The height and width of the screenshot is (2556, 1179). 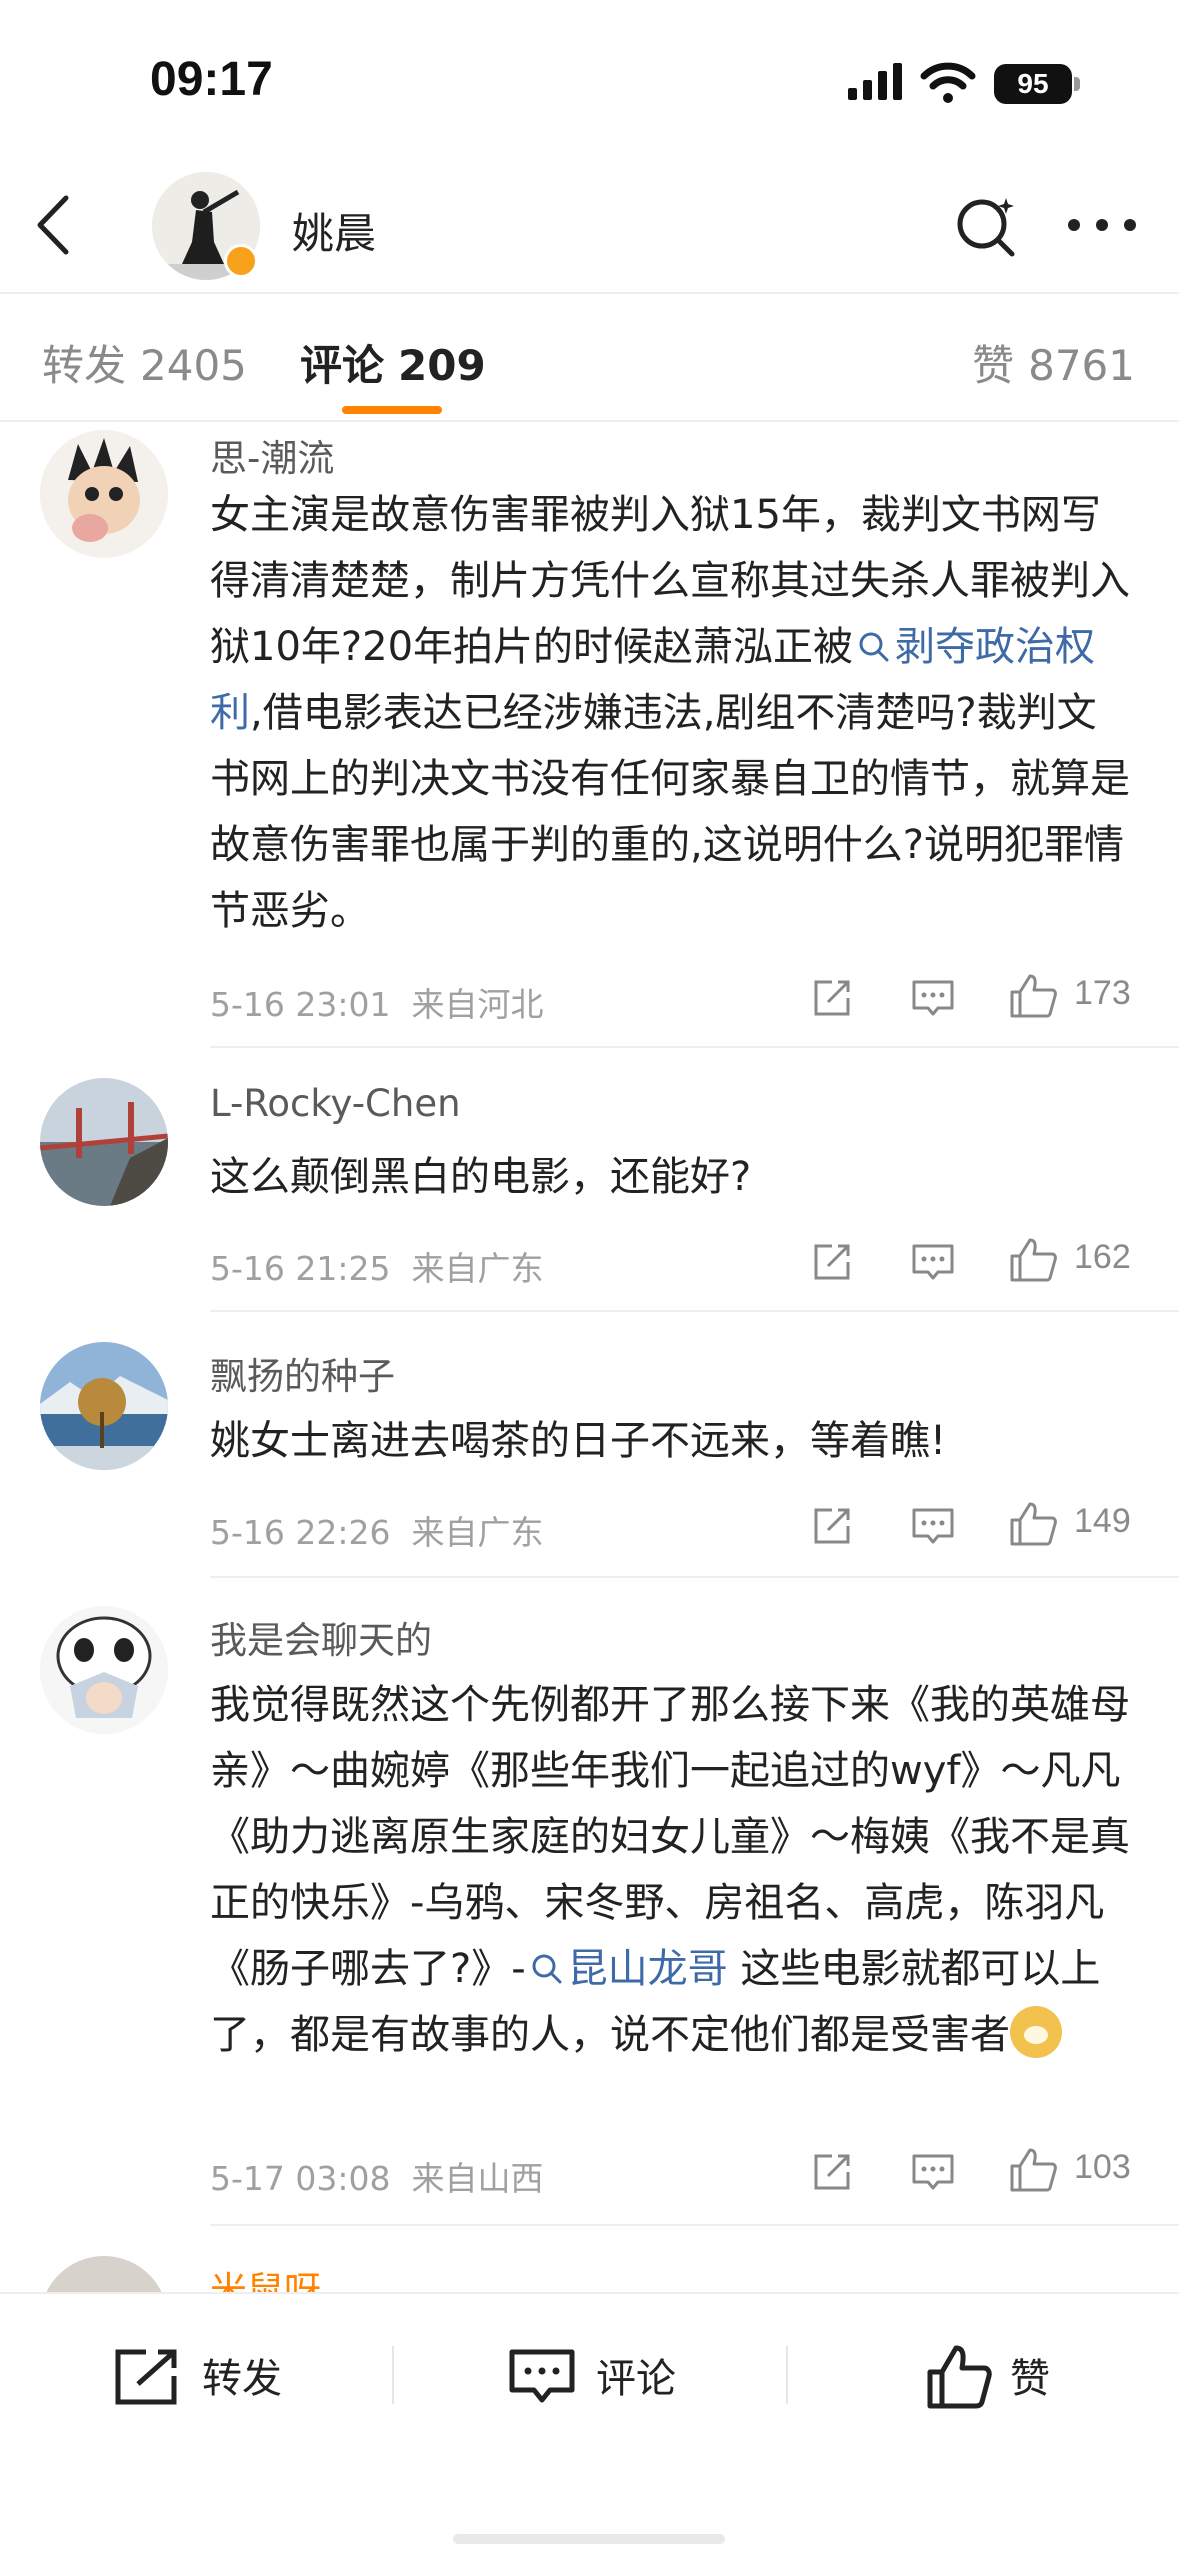 I want to click on header: 姚晨, so click(x=589, y=227).